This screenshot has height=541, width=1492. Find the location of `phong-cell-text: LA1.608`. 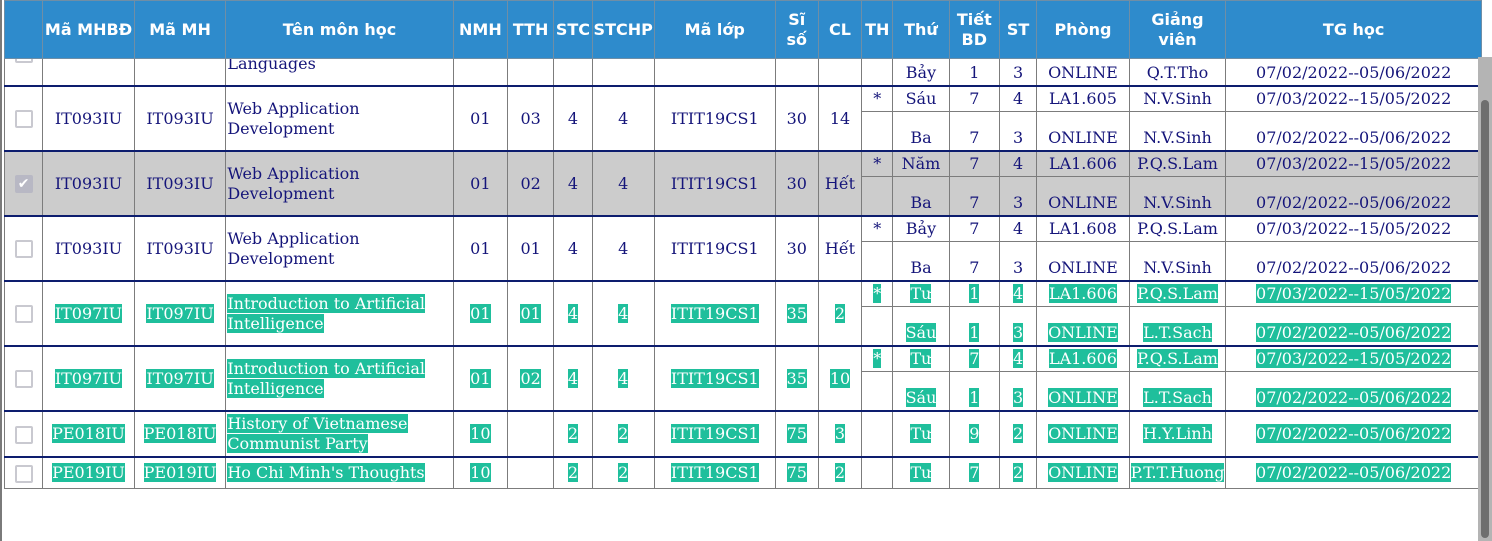

phong-cell-text: LA1.608 is located at coordinates (1082, 228).